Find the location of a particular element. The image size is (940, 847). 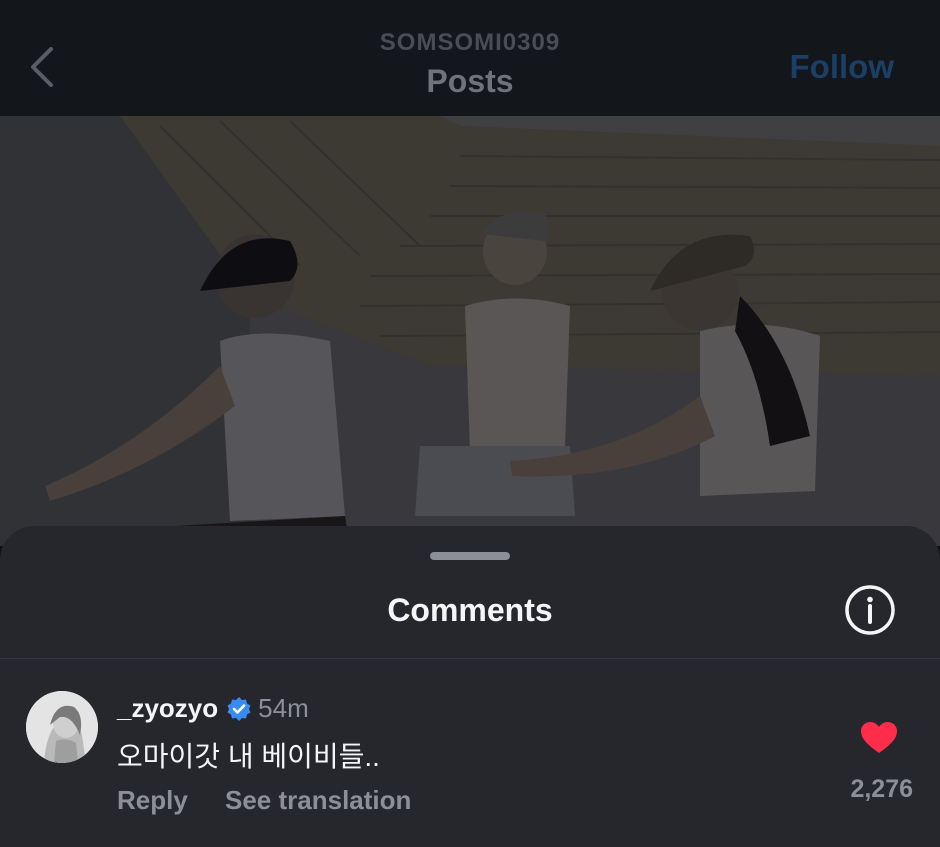

verified-badge-icon is located at coordinates (239, 708).